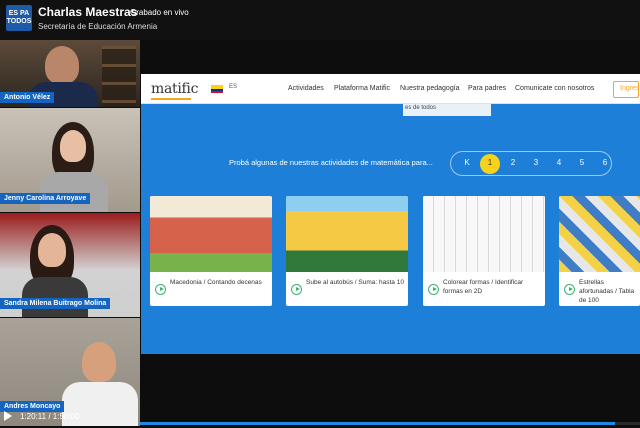  What do you see at coordinates (559, 162) in the screenshot?
I see `grade-4: 4` at bounding box center [559, 162].